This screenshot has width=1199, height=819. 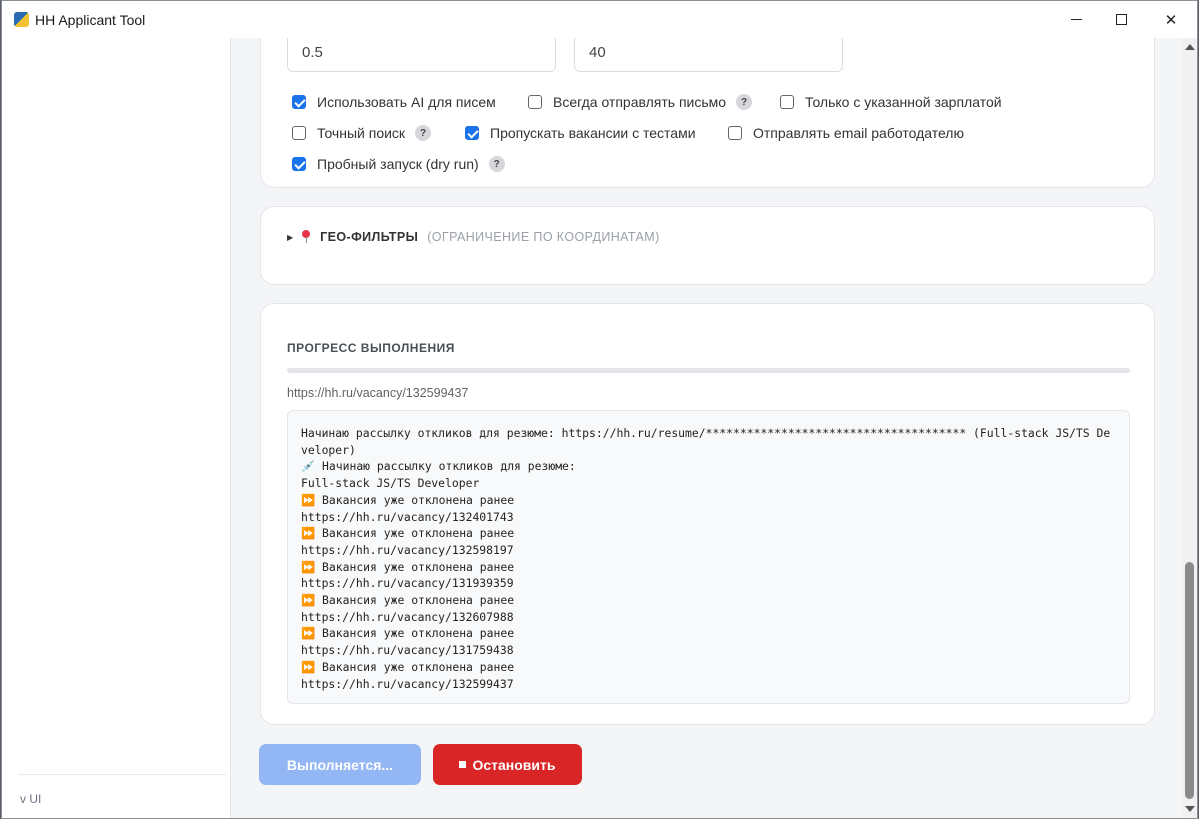 I want to click on progress-title: ПРОГРЕСС ВЫПОЛНЕНИЯ, so click(x=371, y=348).